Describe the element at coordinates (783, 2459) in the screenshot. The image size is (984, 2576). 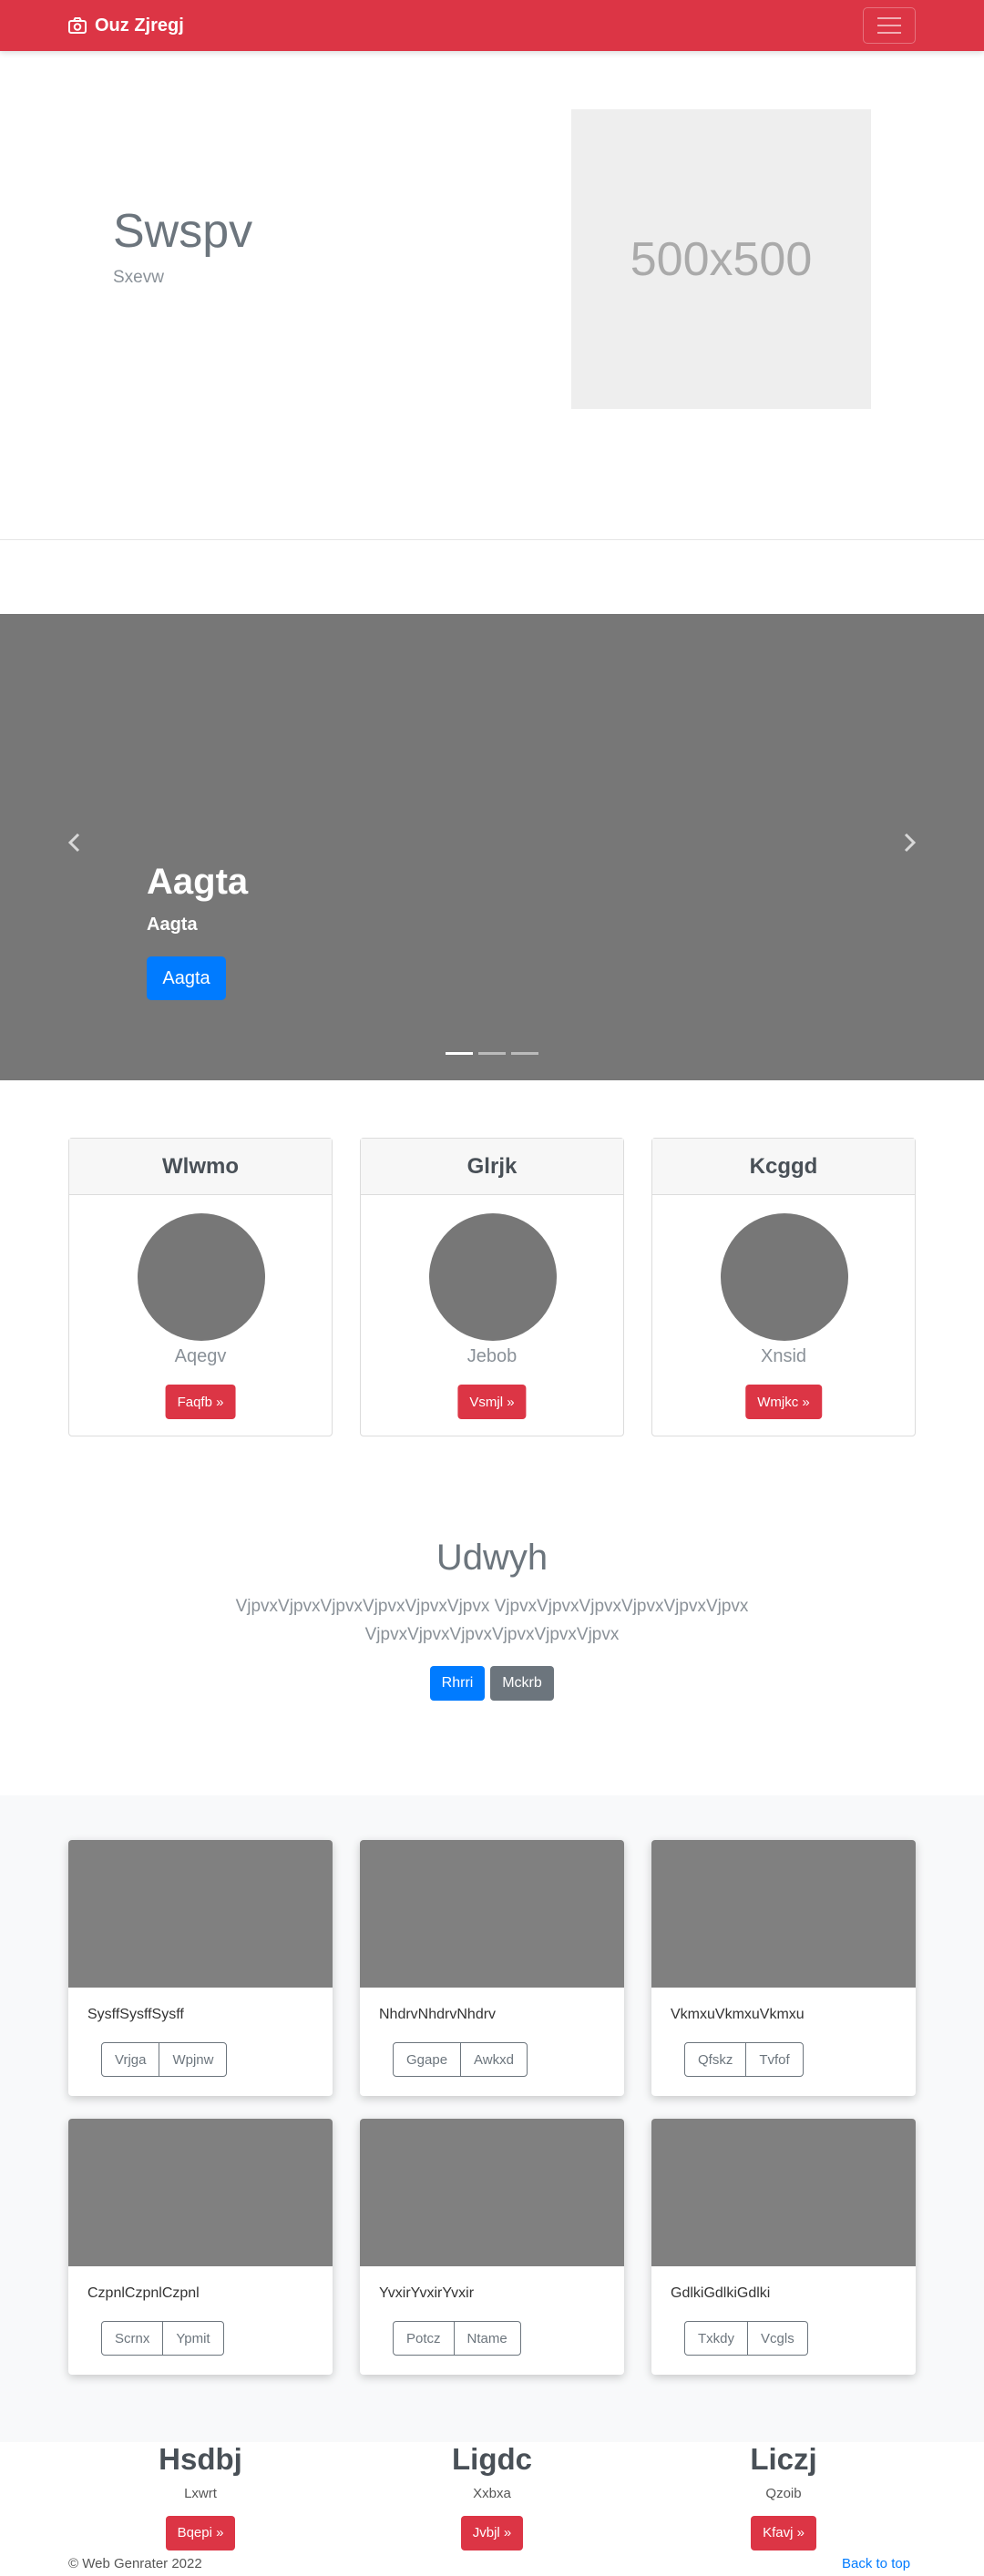
I see `feature-title: Liczj` at that location.